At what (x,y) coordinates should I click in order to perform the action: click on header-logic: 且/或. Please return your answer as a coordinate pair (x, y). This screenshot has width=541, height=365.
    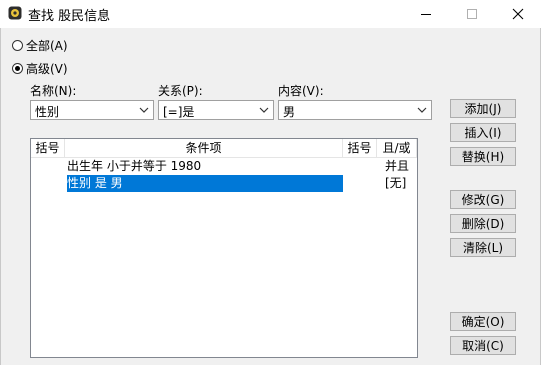
    Looking at the image, I should click on (397, 148).